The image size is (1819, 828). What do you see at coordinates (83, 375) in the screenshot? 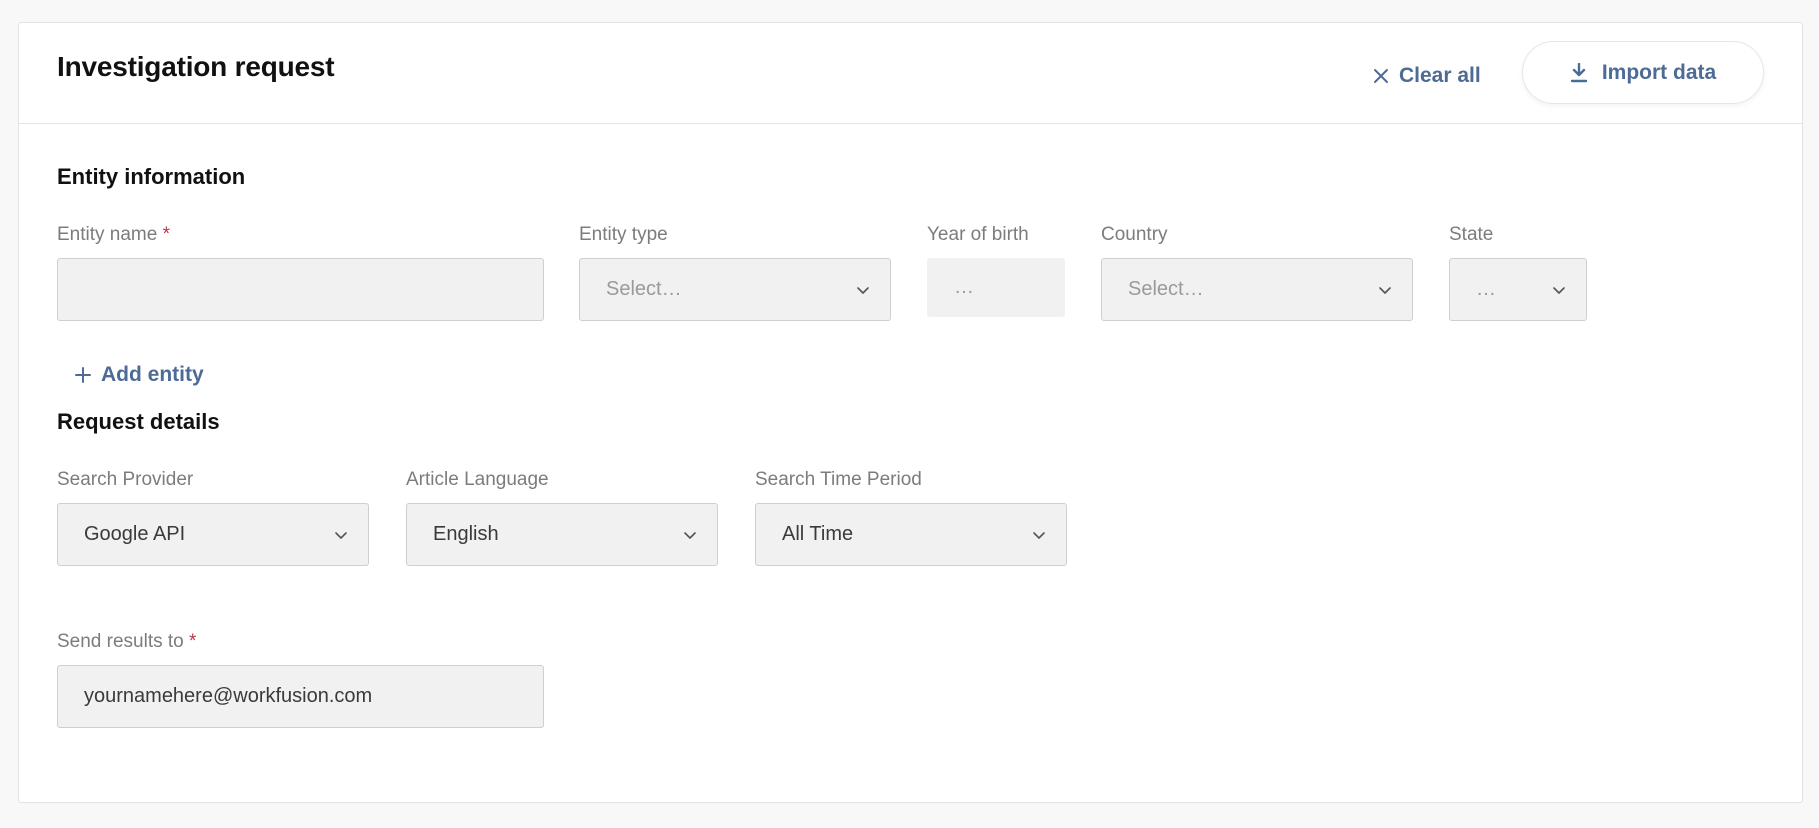
I see `plus-icon` at bounding box center [83, 375].